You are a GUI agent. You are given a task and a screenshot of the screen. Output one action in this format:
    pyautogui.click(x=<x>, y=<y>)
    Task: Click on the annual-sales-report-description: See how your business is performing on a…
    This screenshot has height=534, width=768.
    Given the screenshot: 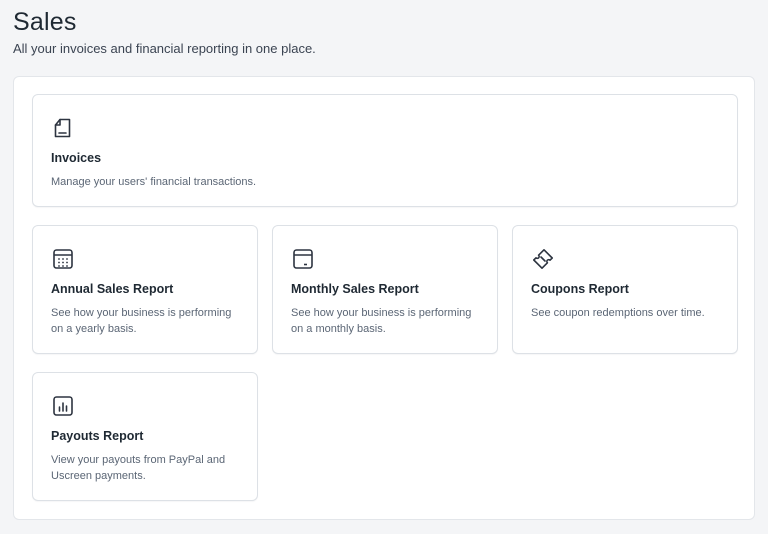 What is the action you would take?
    pyautogui.click(x=141, y=321)
    